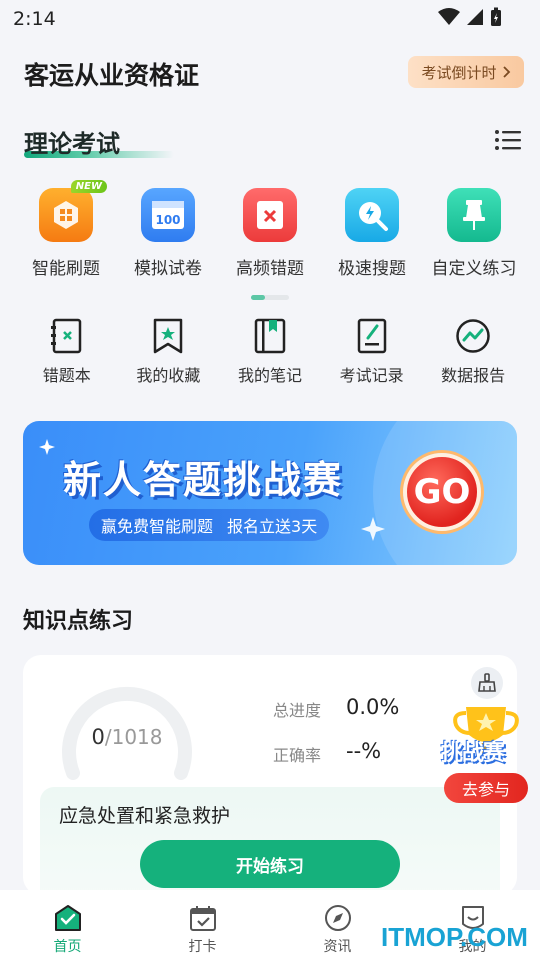 This screenshot has height=960, width=540. I want to click on custom-practice-icon, so click(474, 215).